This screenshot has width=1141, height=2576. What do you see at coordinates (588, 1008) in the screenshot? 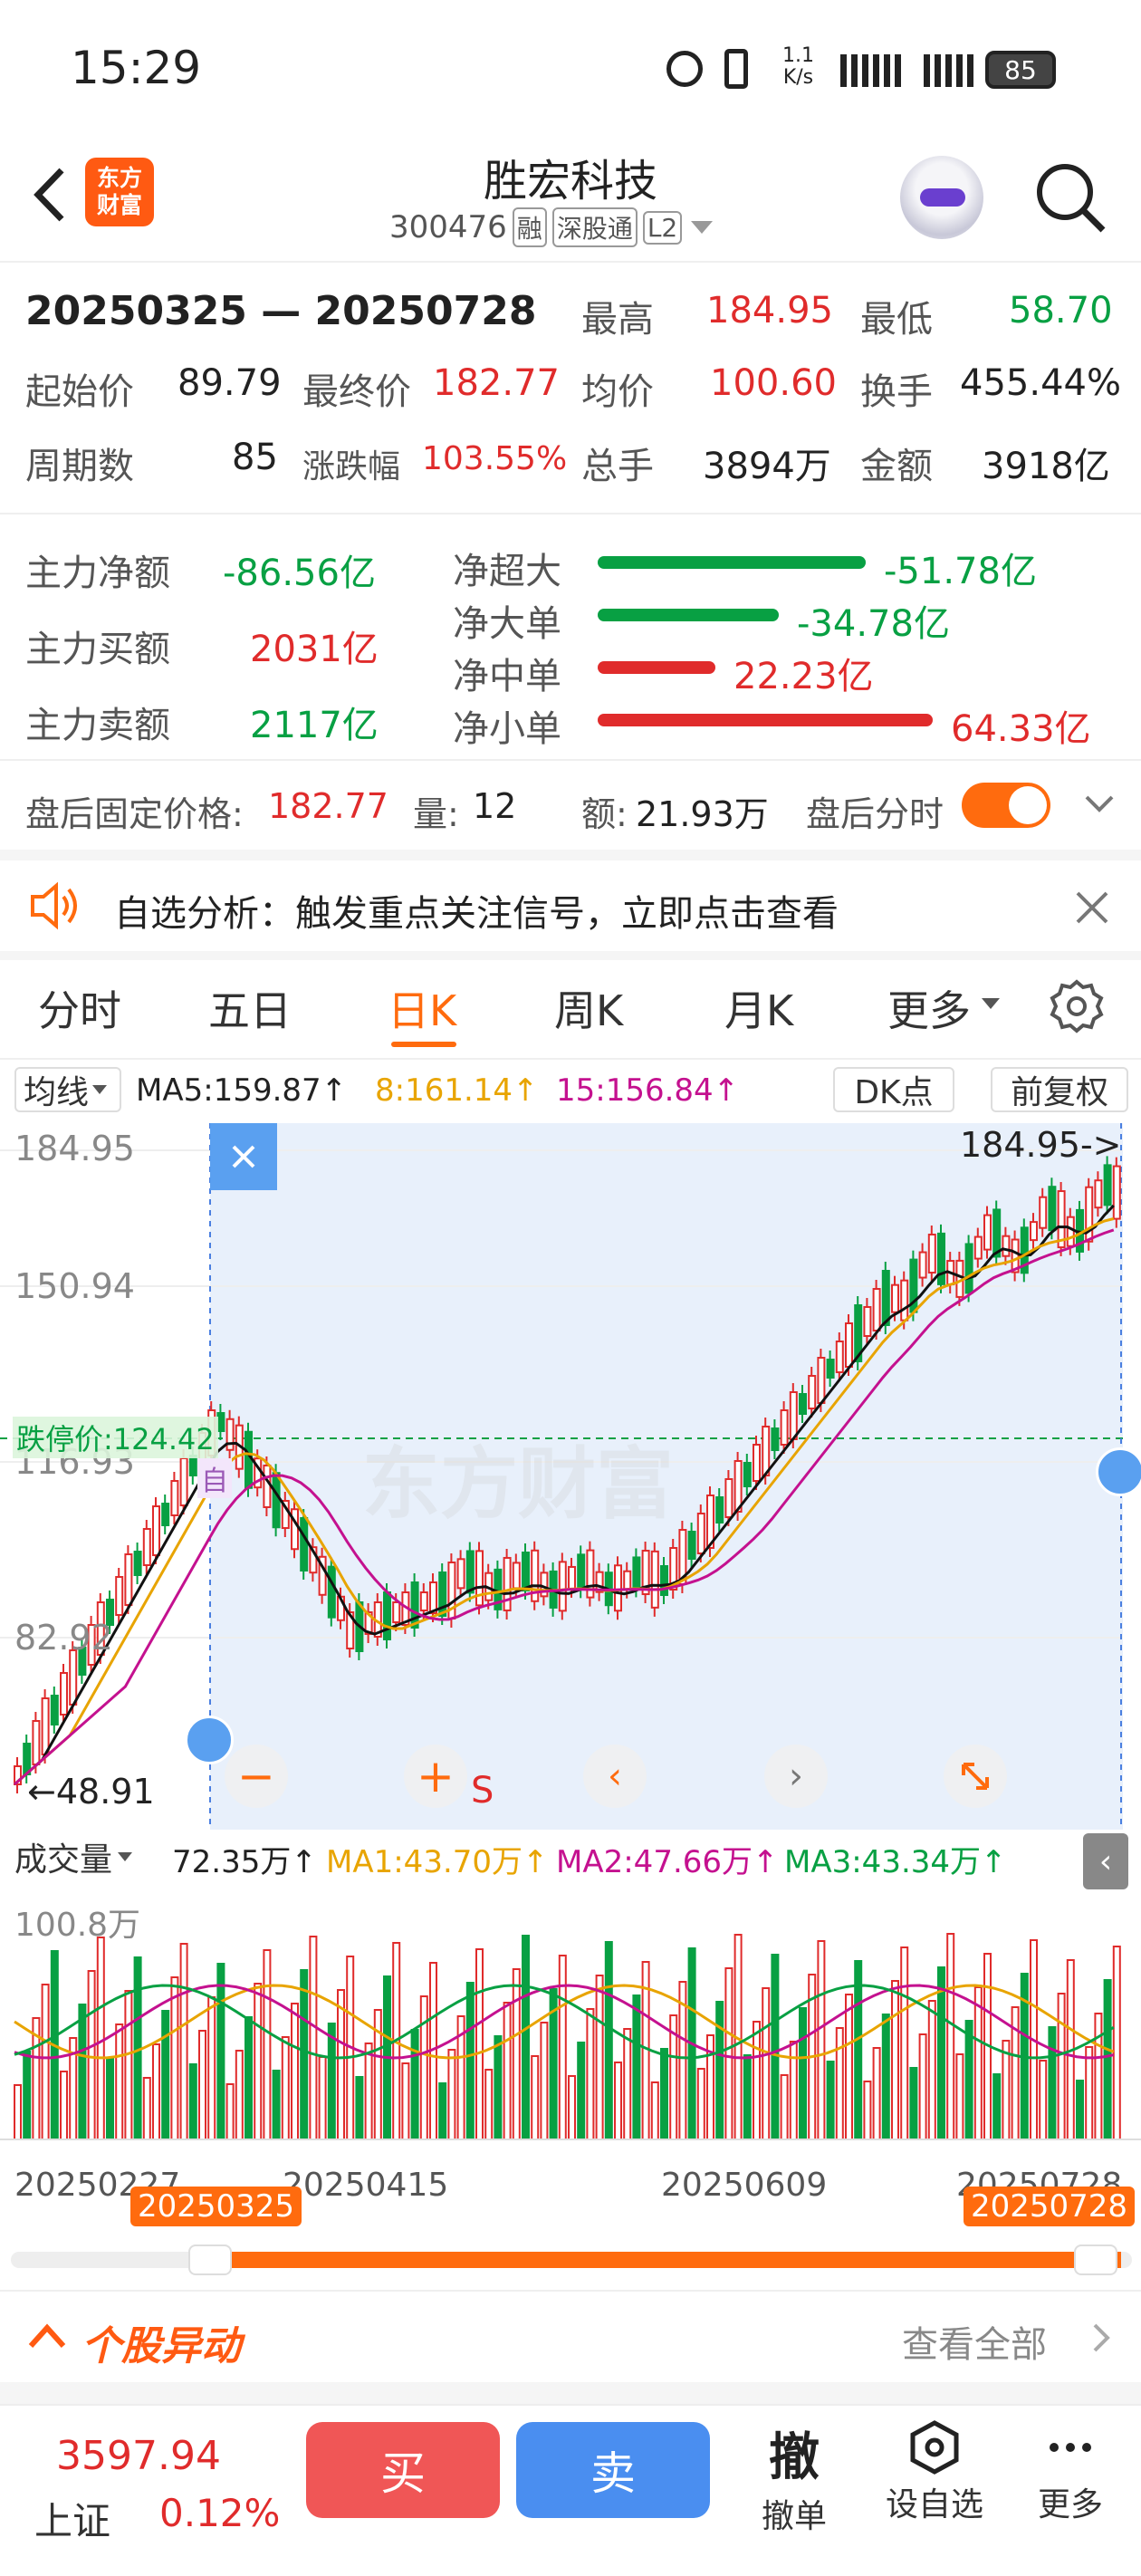
I see `tab-weekly-k: 周K` at bounding box center [588, 1008].